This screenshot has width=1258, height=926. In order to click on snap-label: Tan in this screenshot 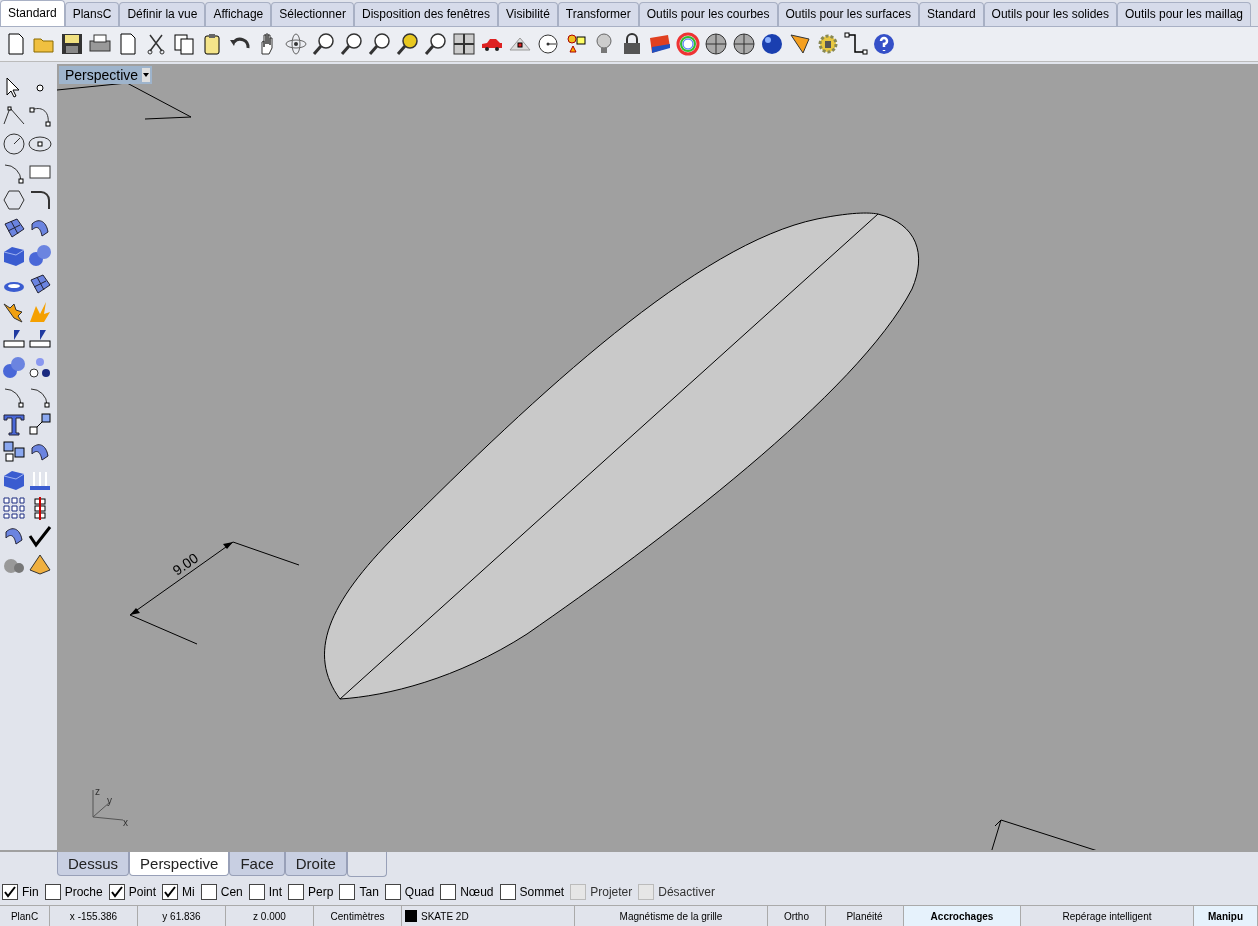, I will do `click(369, 892)`.